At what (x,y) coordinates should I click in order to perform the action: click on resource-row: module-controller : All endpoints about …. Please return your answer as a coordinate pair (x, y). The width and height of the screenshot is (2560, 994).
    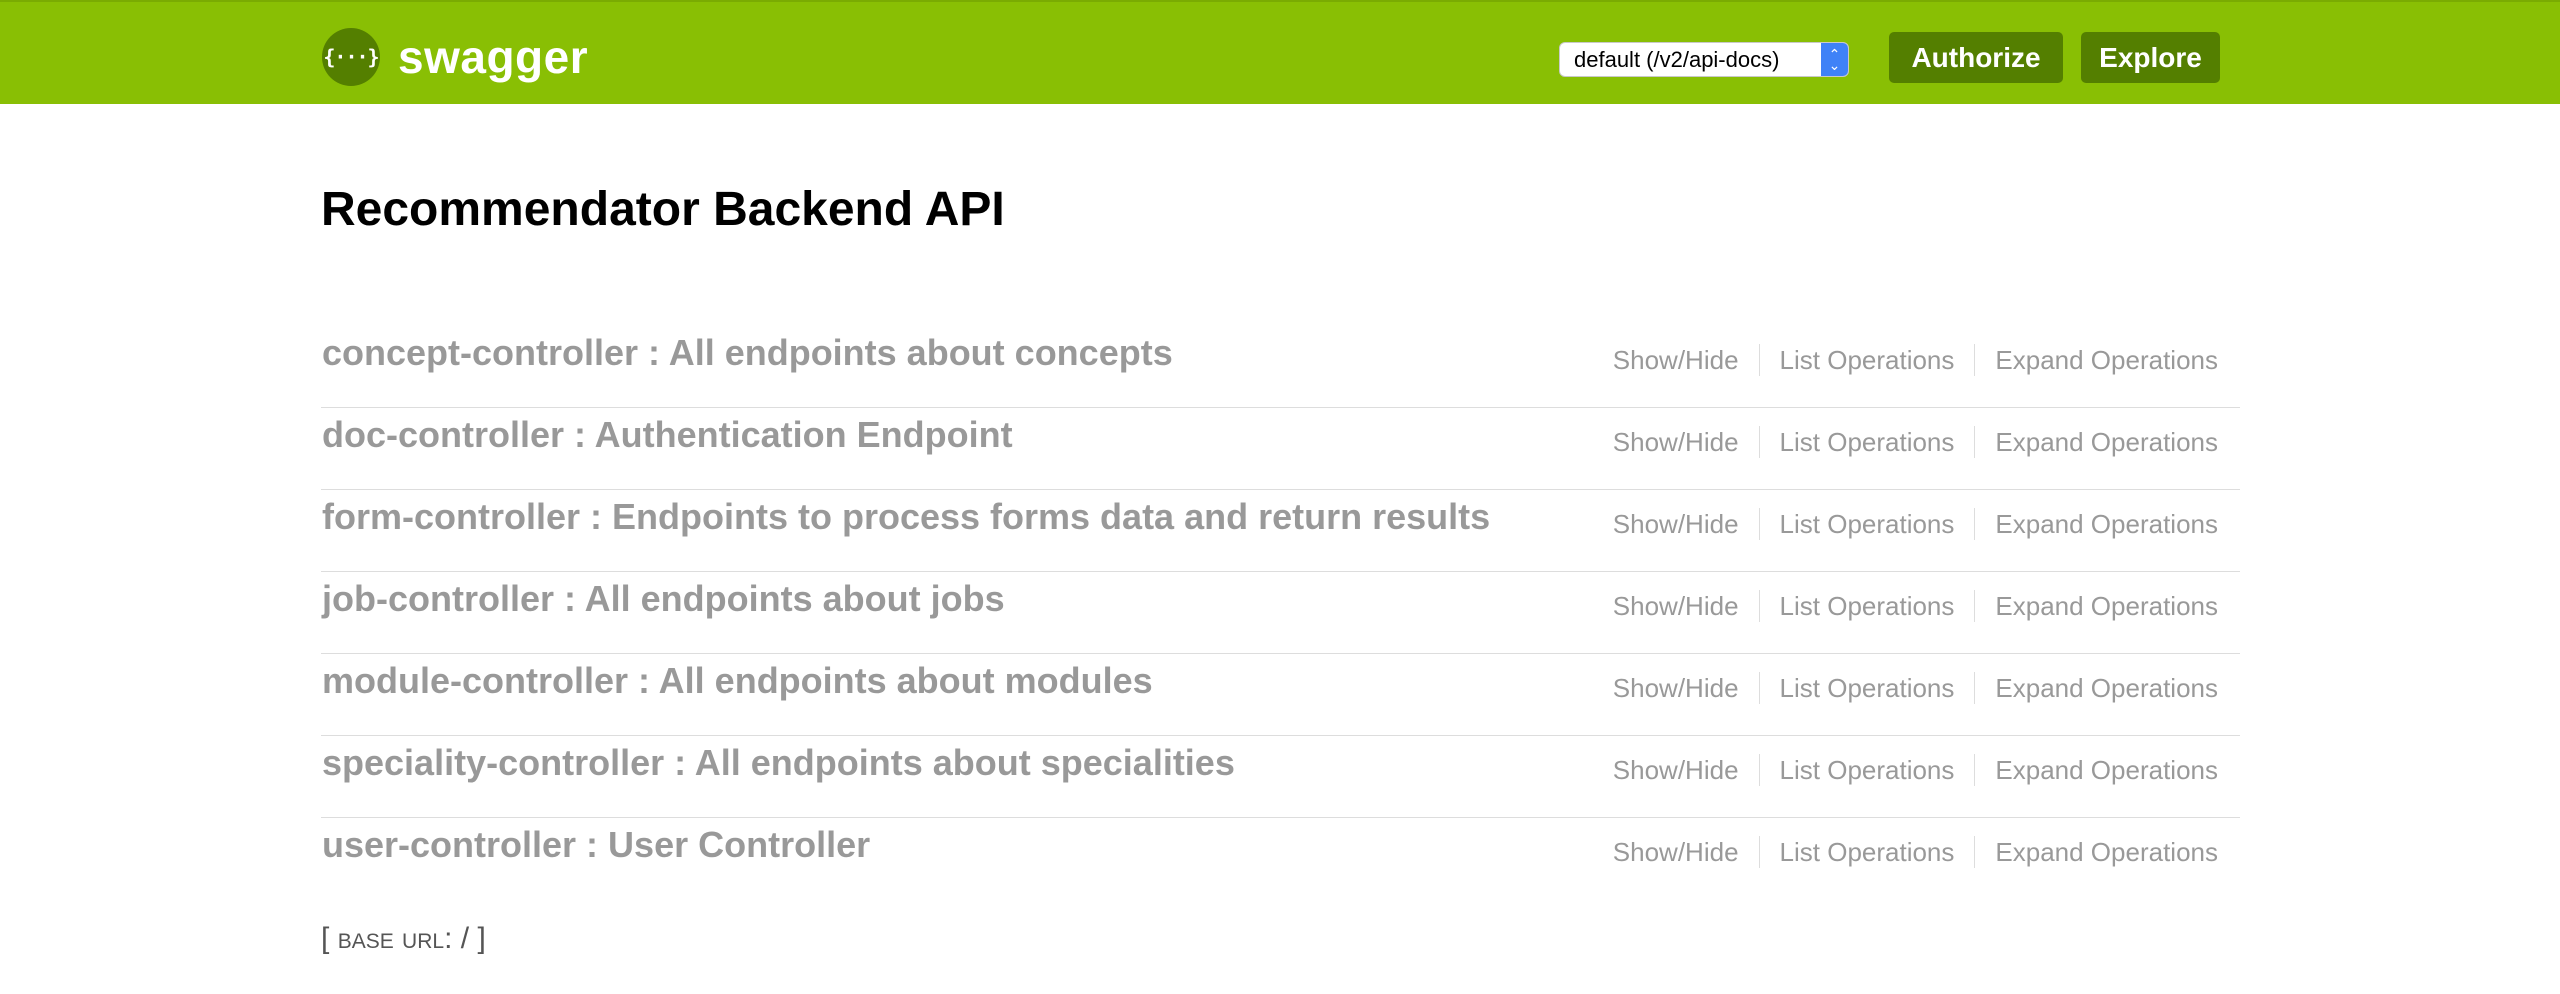
    Looking at the image, I should click on (1280, 695).